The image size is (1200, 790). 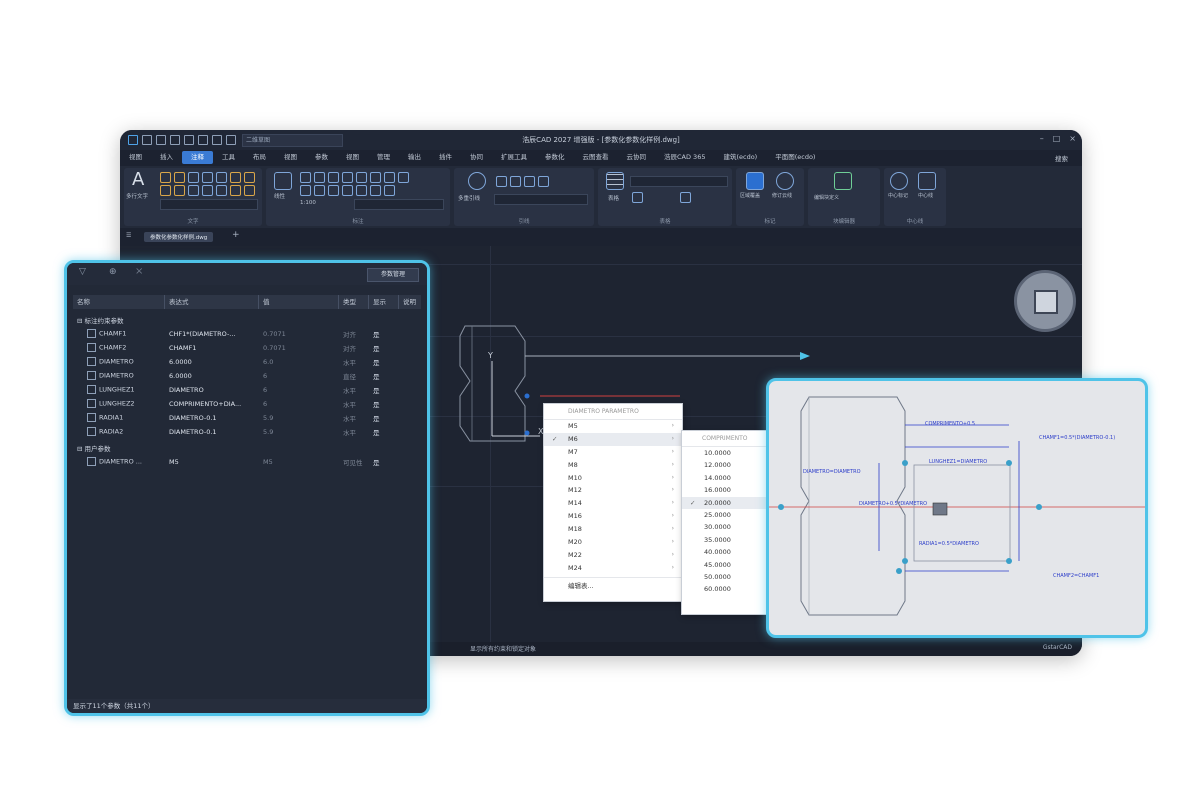 What do you see at coordinates (81, 449) in the screenshot?
I see `collapse-icon: ⊟` at bounding box center [81, 449].